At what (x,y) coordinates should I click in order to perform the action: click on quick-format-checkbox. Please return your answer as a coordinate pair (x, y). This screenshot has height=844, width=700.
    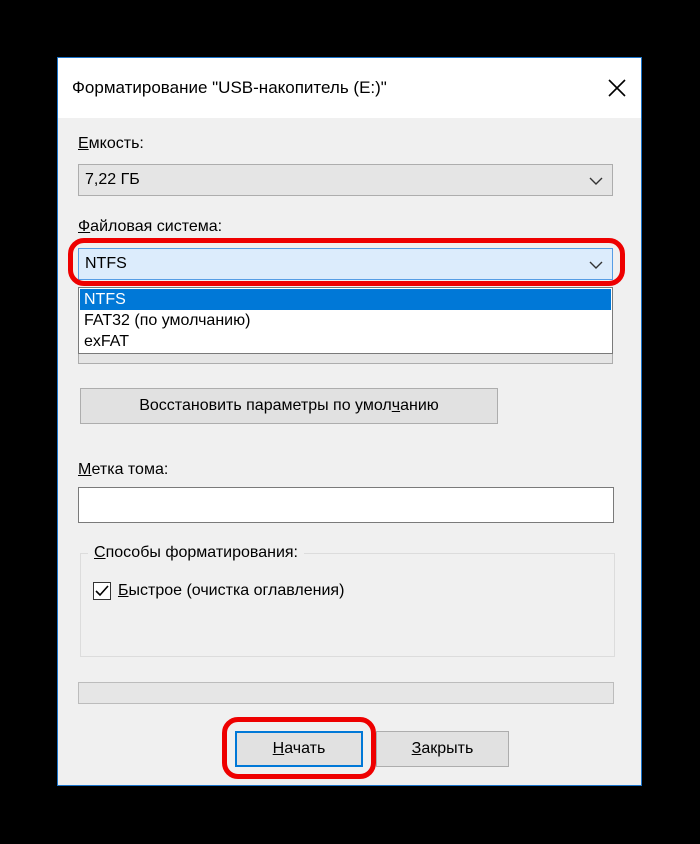
    Looking at the image, I should click on (102, 591).